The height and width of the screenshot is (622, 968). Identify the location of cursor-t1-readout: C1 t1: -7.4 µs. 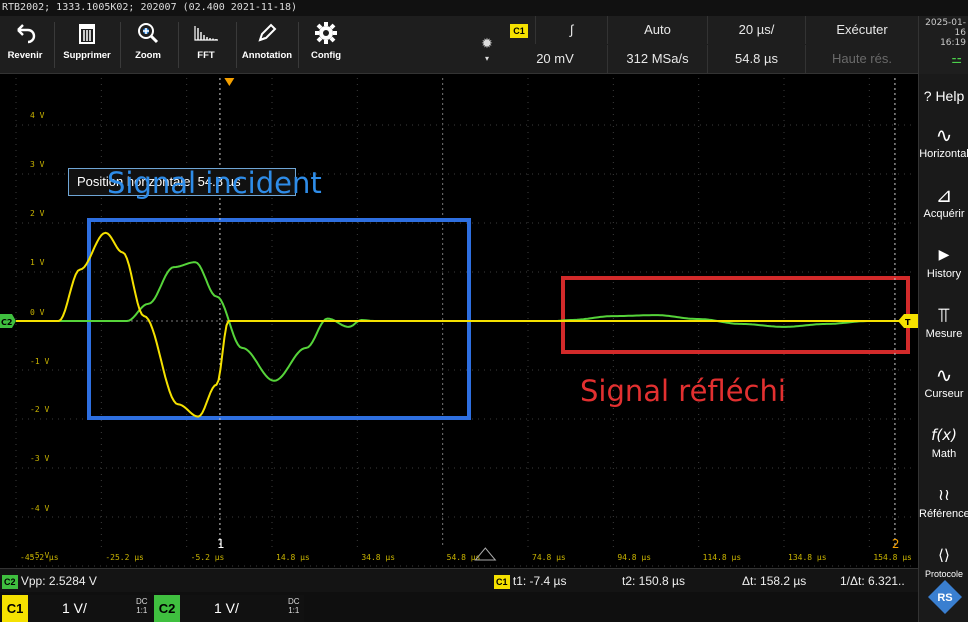
(530, 581).